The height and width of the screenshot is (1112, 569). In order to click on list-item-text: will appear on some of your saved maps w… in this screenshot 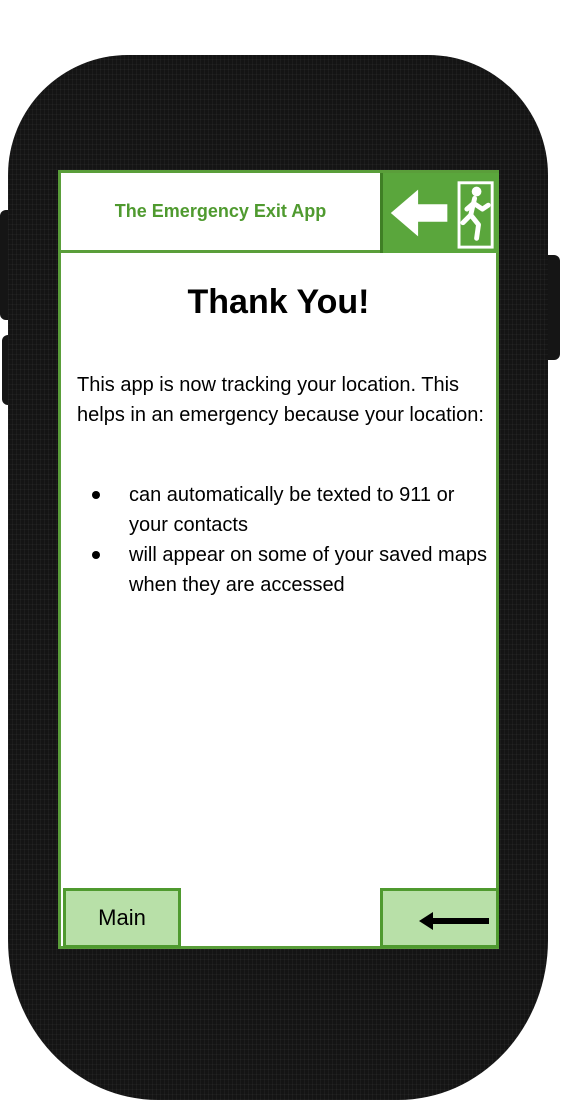, I will do `click(308, 570)`.